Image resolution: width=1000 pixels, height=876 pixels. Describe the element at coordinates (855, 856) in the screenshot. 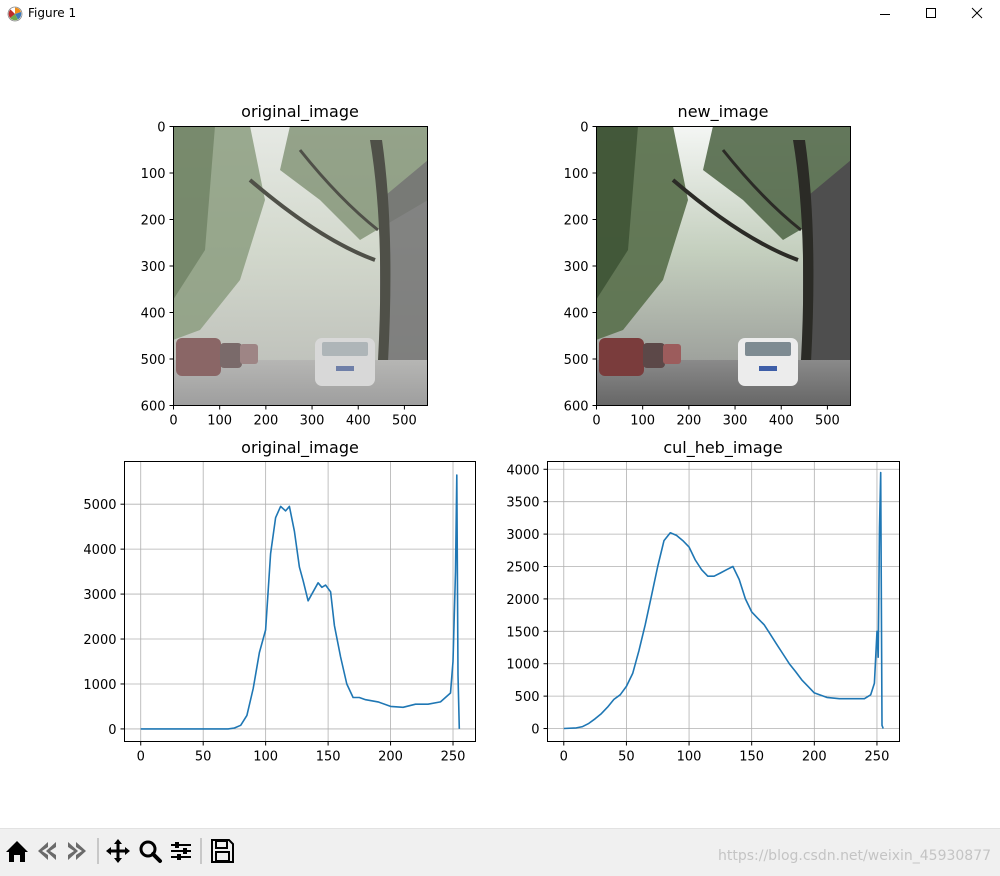

I see `watermark-text: https://blog.csdn.net/weixin_45930877` at that location.